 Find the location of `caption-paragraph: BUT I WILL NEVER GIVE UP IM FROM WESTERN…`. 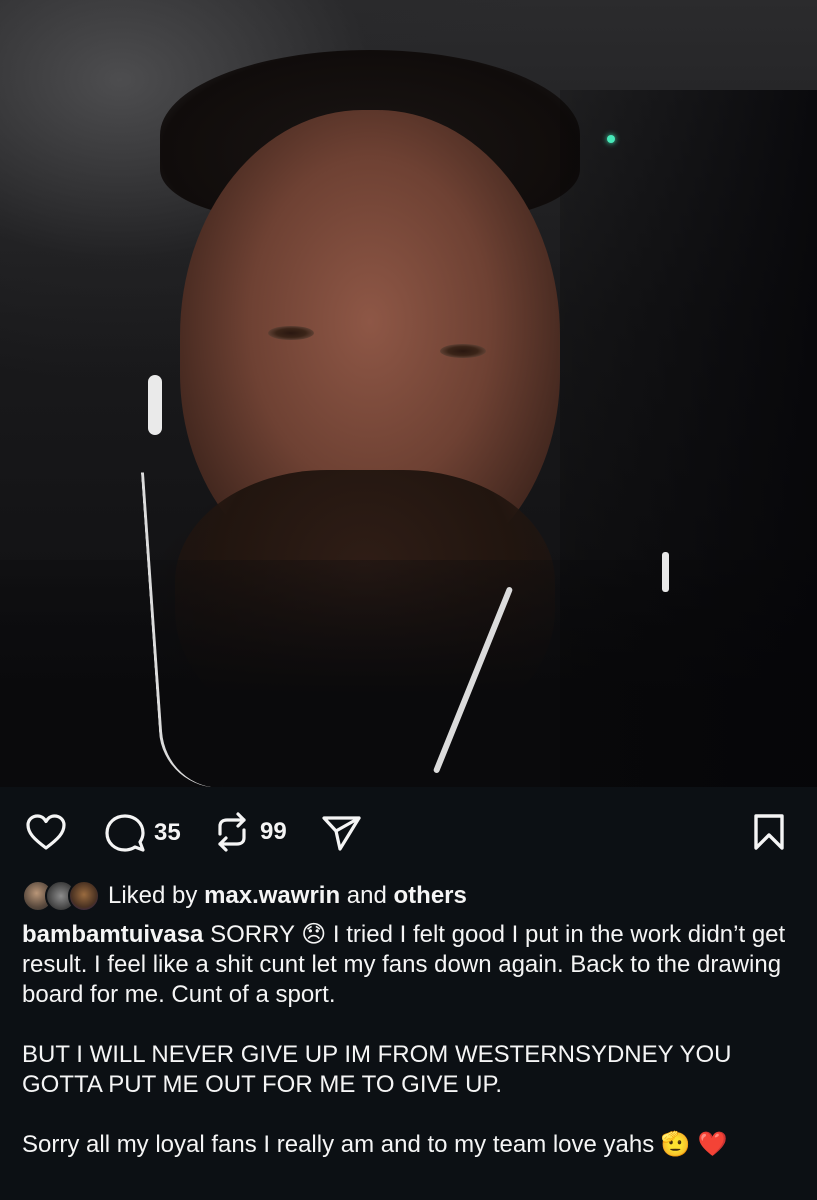

caption-paragraph: BUT I WILL NEVER GIVE UP IM FROM WESTERN… is located at coordinates (377, 1069).